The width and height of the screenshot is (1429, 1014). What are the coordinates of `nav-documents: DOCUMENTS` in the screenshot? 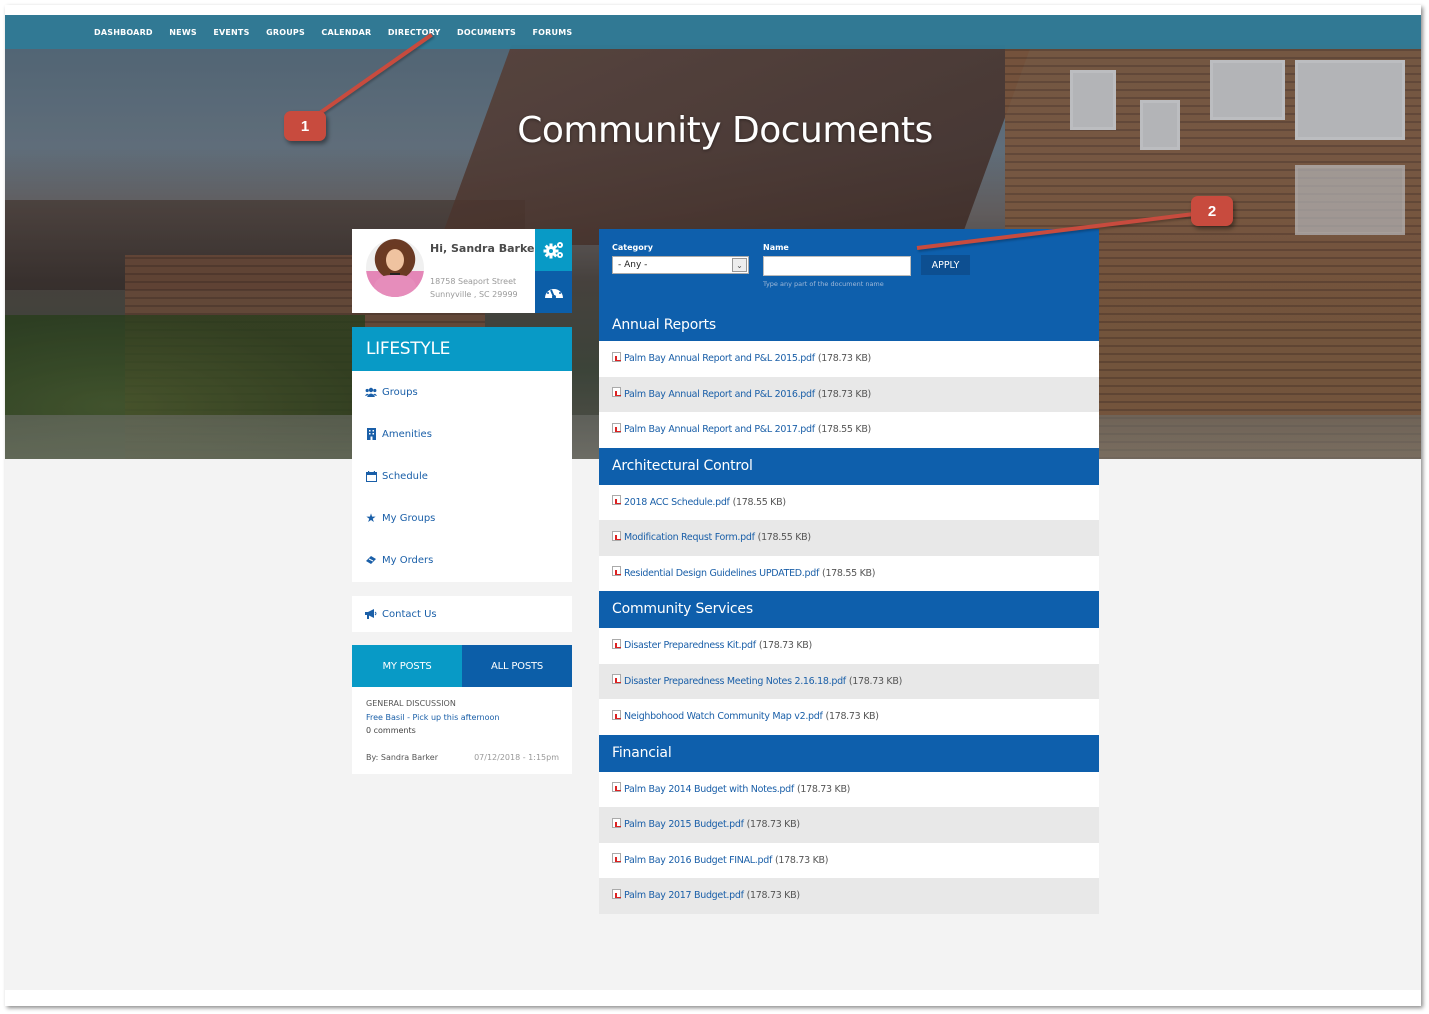 It's located at (486, 32).